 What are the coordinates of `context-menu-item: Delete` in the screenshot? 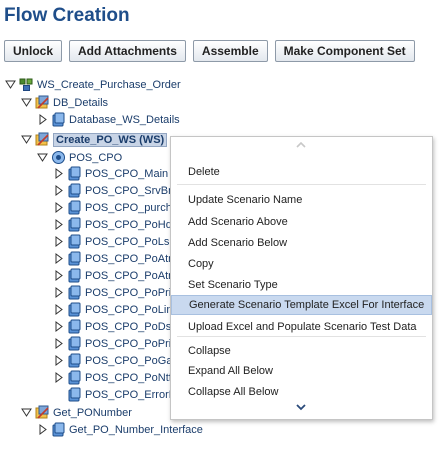 It's located at (301, 172).